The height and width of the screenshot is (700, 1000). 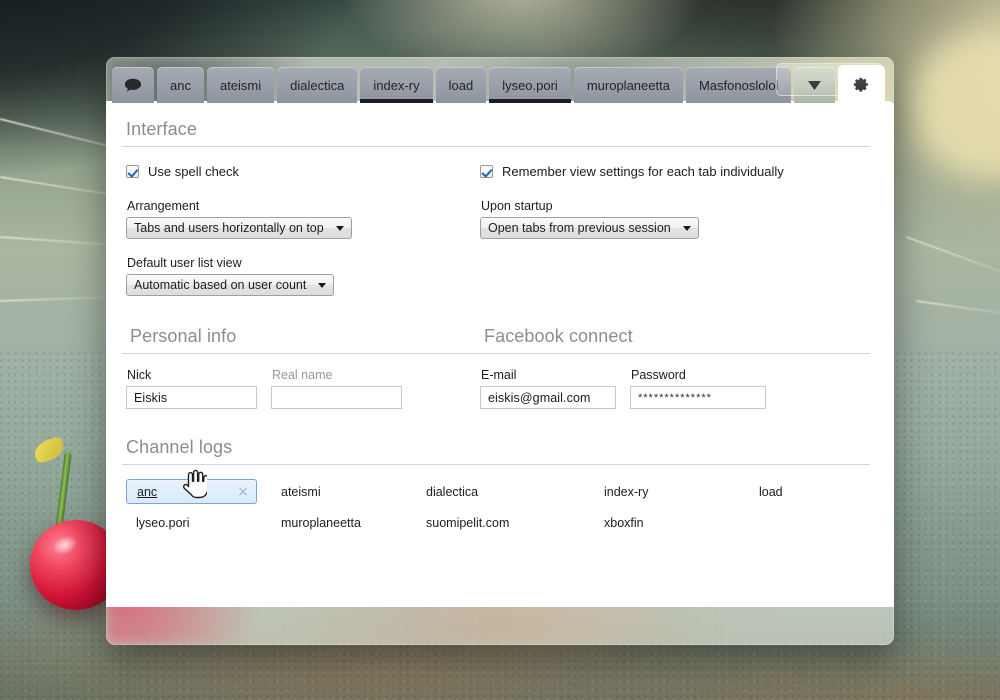 What do you see at coordinates (671, 491) in the screenshot?
I see `channel-log-item-index-ry: index-ry` at bounding box center [671, 491].